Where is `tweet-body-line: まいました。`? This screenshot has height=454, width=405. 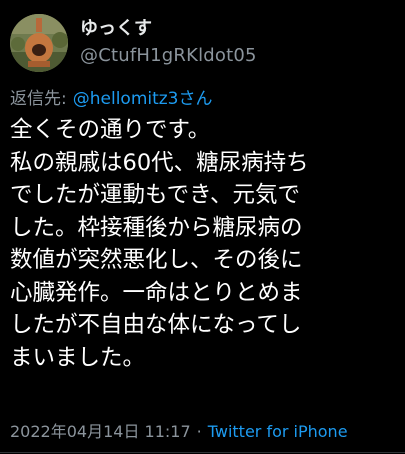 tweet-body-line: まいました。 is located at coordinates (78, 357).